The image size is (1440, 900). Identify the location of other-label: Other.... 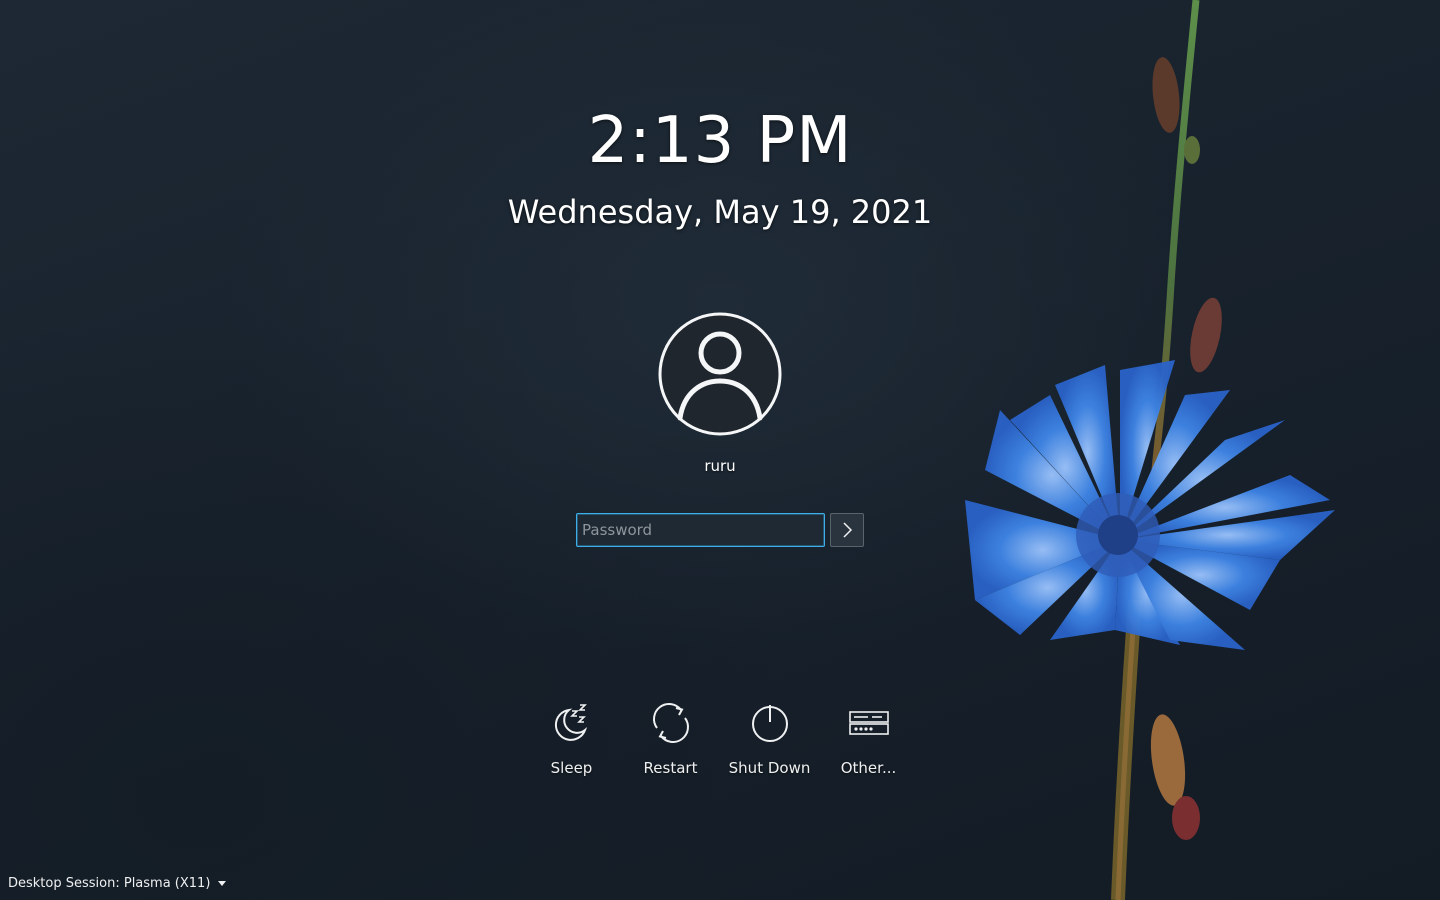
(868, 768).